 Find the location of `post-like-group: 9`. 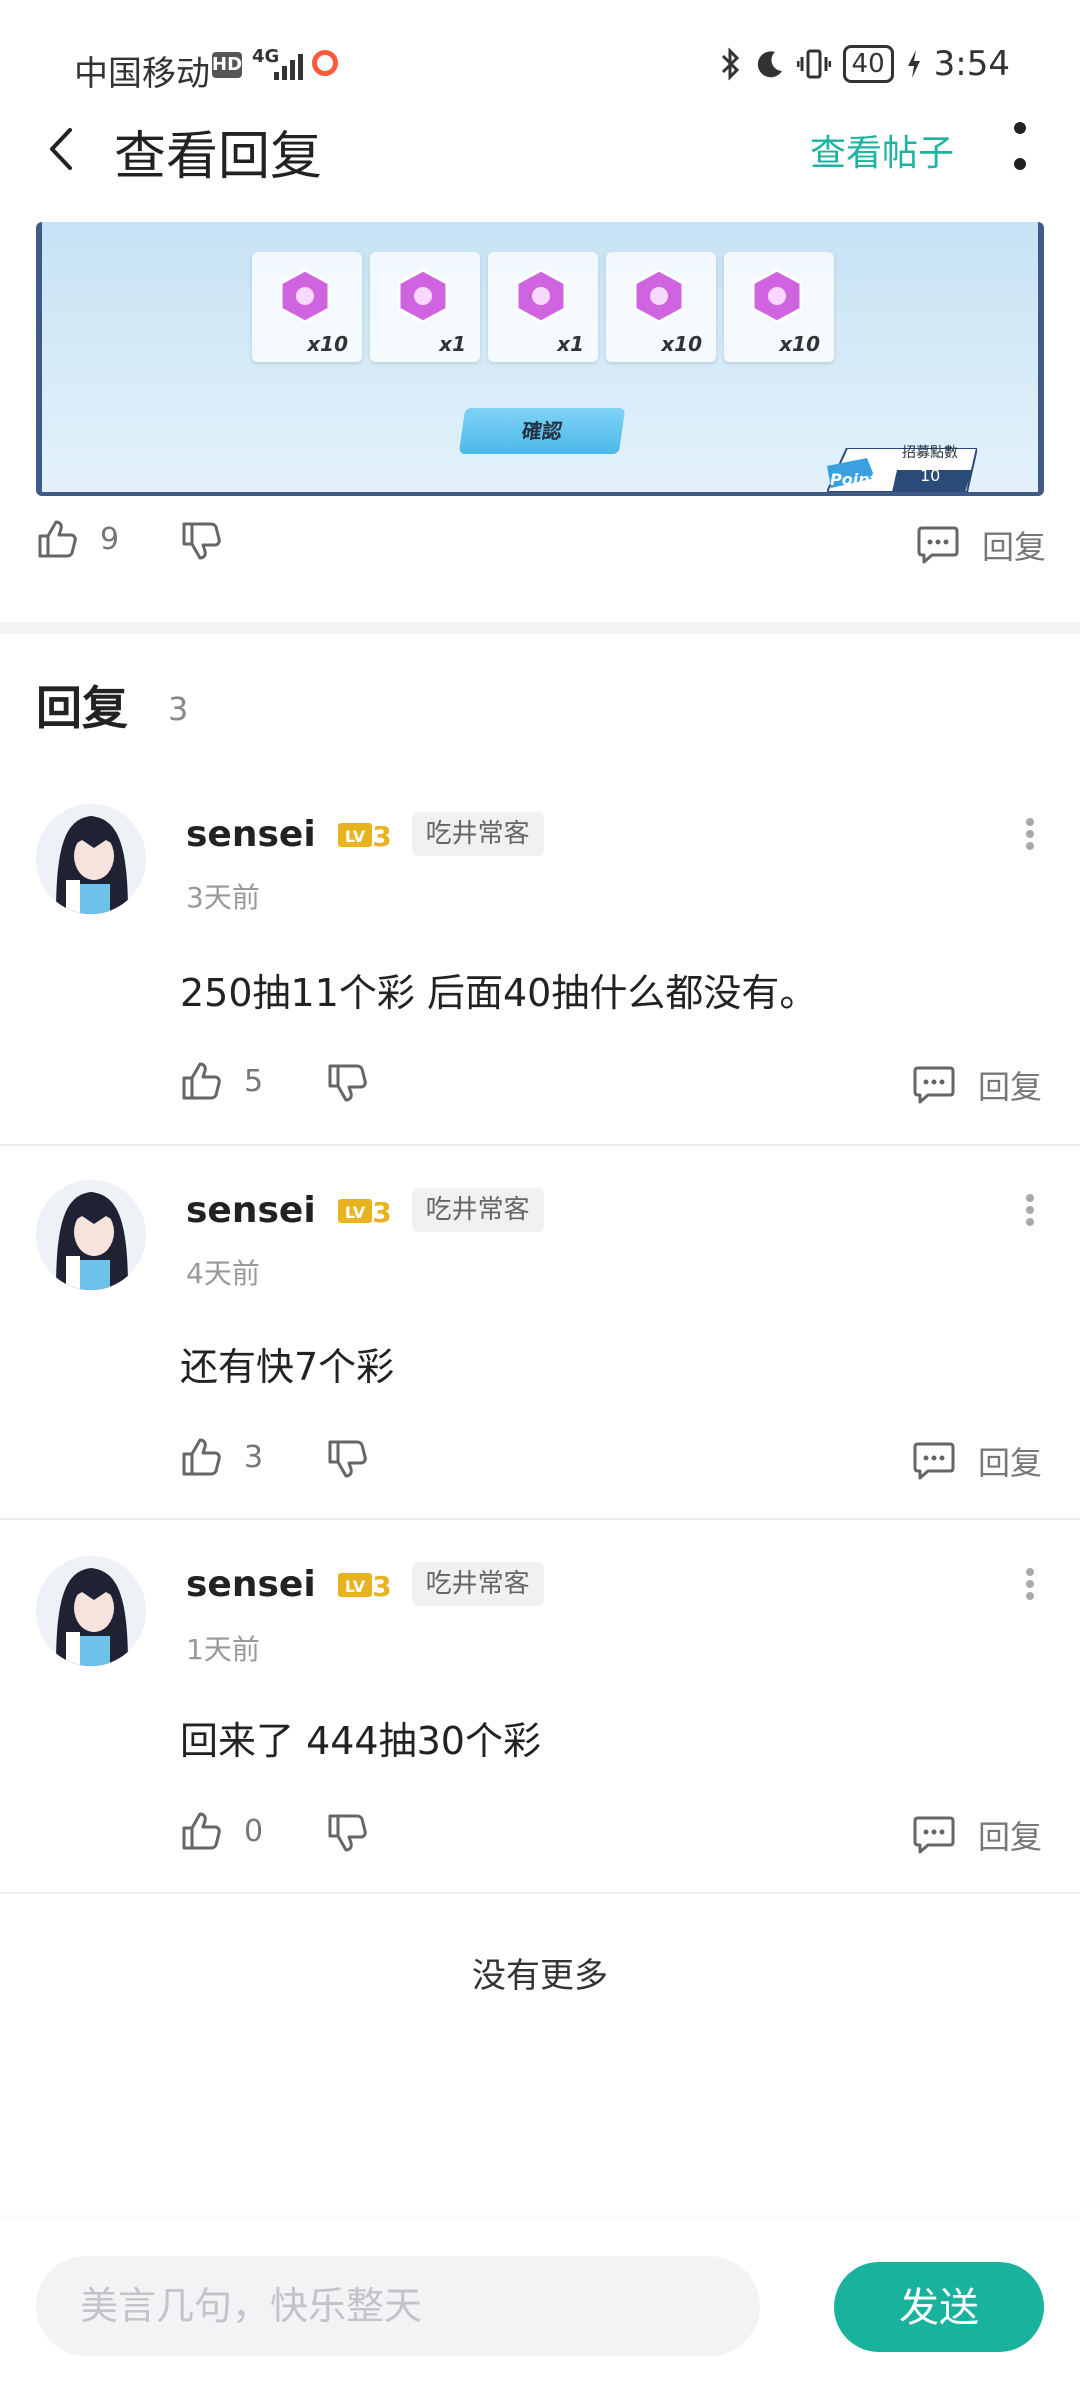

post-like-group: 9 is located at coordinates (77, 539).